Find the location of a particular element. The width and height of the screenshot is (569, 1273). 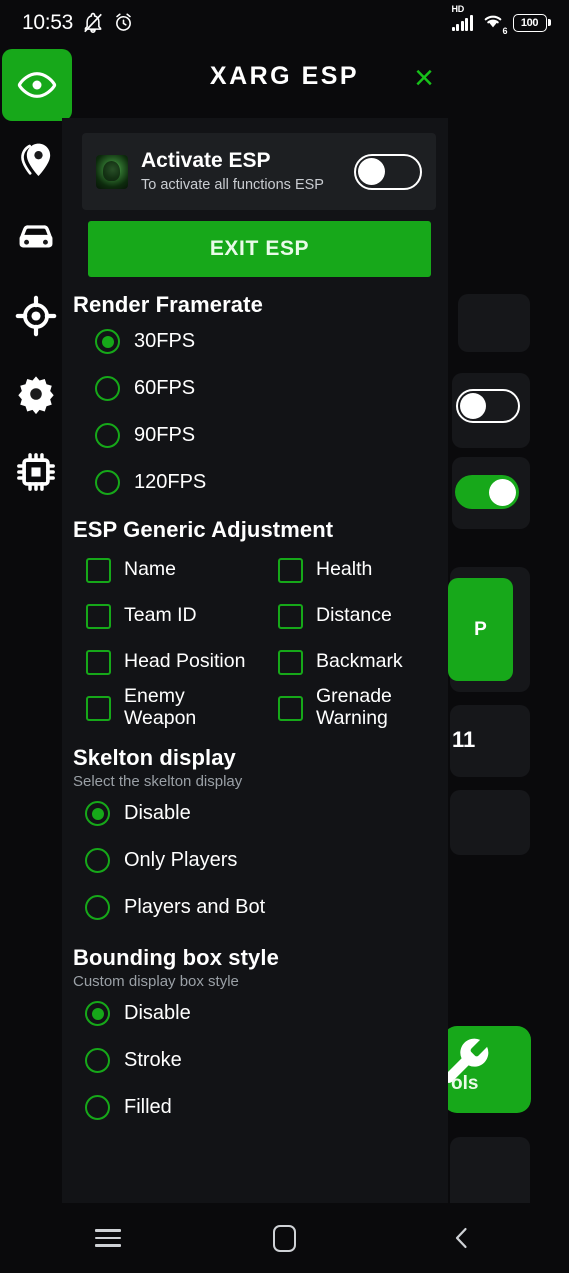

esp-generic-title: ESP Generic Adjustment is located at coordinates (203, 529).